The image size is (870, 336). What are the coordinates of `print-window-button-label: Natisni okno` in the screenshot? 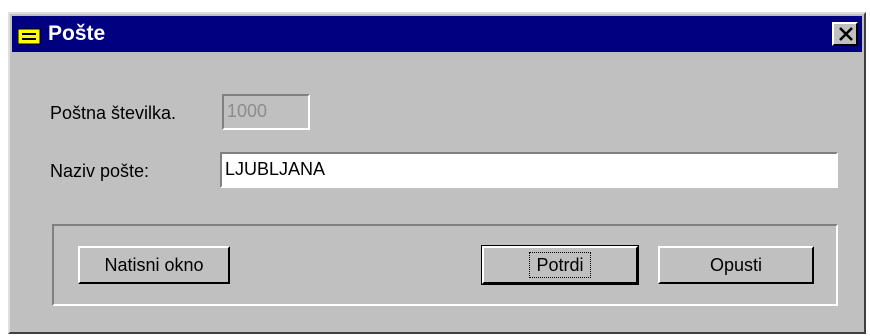 It's located at (154, 265).